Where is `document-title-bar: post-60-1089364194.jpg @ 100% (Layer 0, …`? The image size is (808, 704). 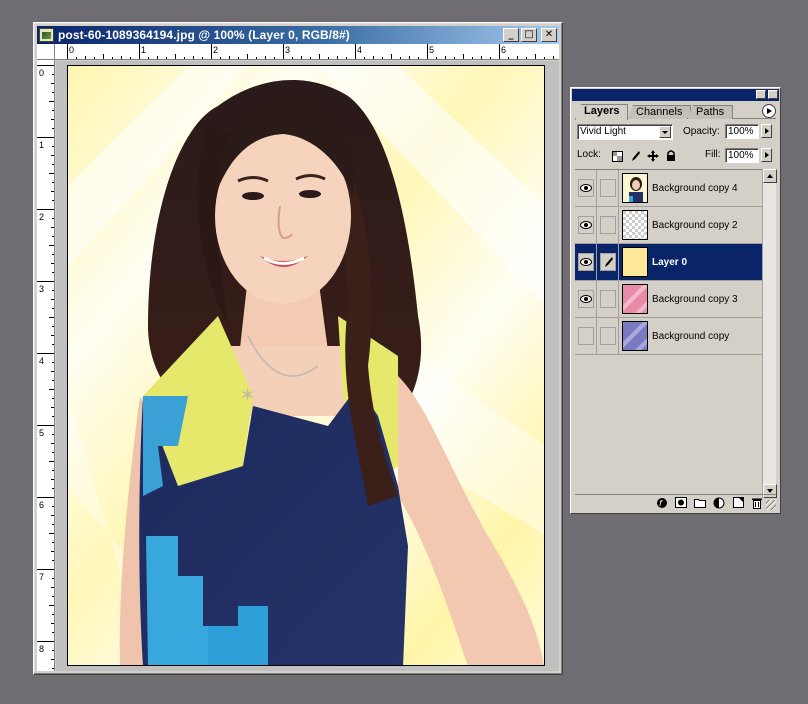
document-title-bar: post-60-1089364194.jpg @ 100% (Layer 0, … is located at coordinates (298, 35).